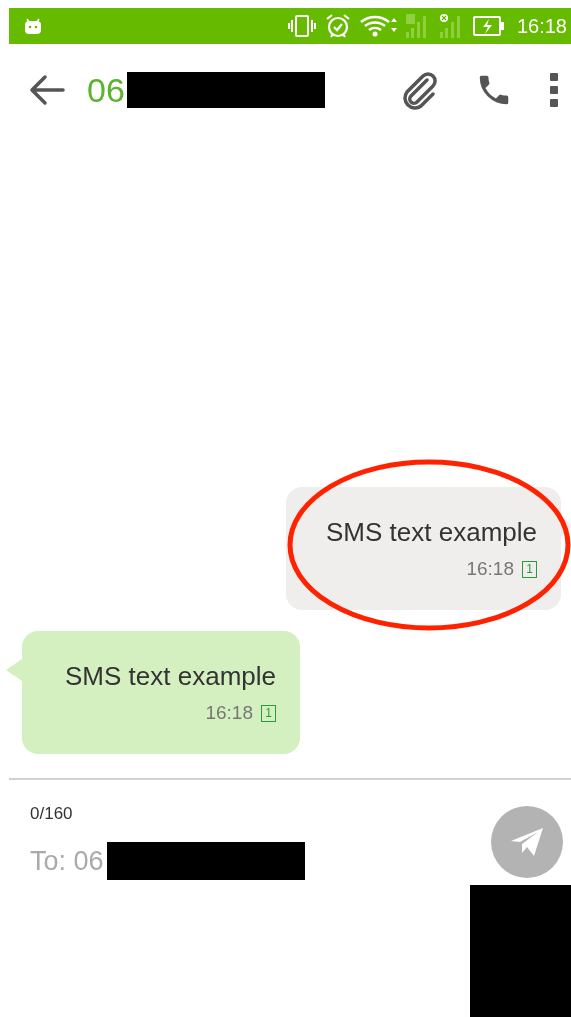 This screenshot has width=571, height=1017. I want to click on send-icon, so click(527, 842).